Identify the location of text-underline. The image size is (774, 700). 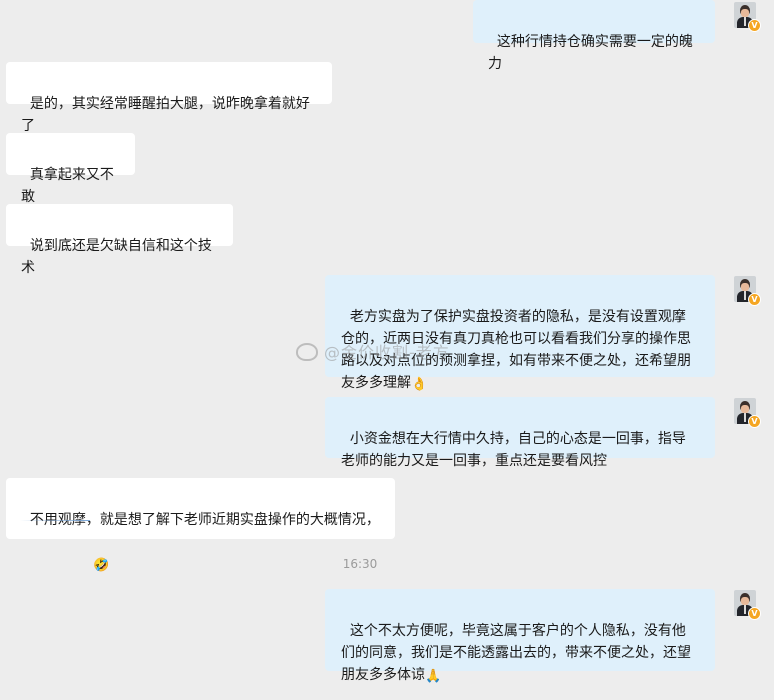
(55, 520).